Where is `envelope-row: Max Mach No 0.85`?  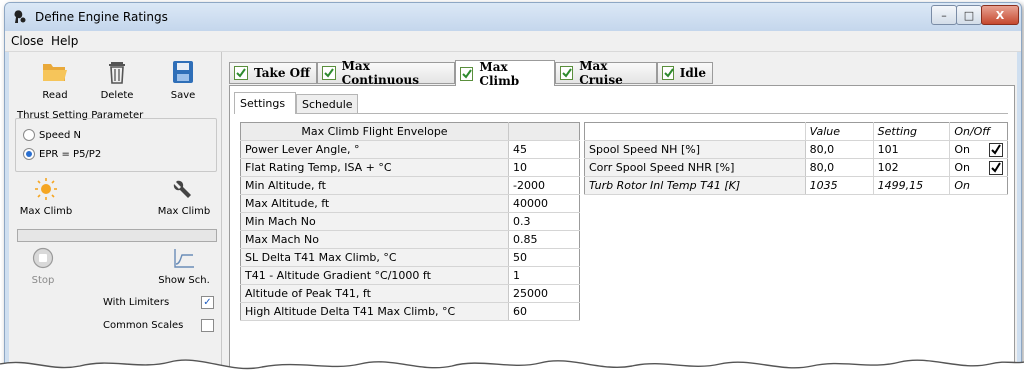
envelope-row: Max Mach No 0.85 is located at coordinates (410, 239).